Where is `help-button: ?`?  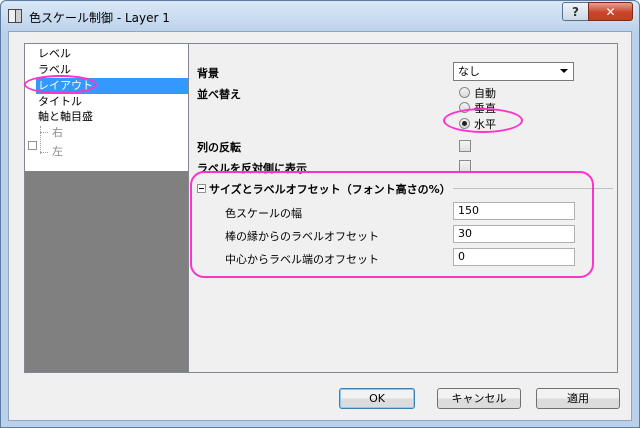
help-button: ? is located at coordinates (575, 11).